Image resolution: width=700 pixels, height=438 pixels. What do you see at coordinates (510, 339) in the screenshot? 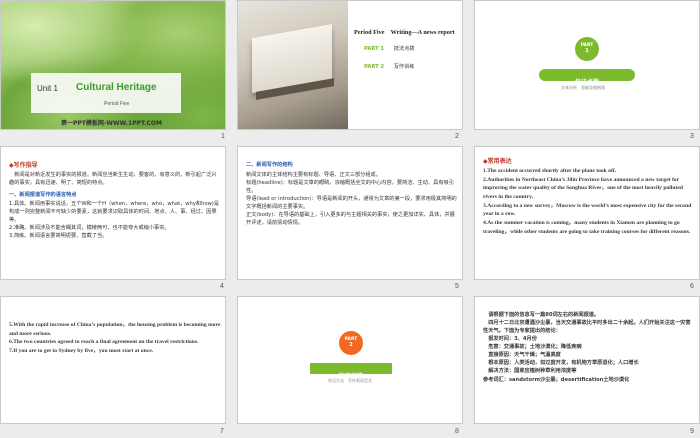
I see `list-item: 报发时间：3、4月份` at bounding box center [510, 339].